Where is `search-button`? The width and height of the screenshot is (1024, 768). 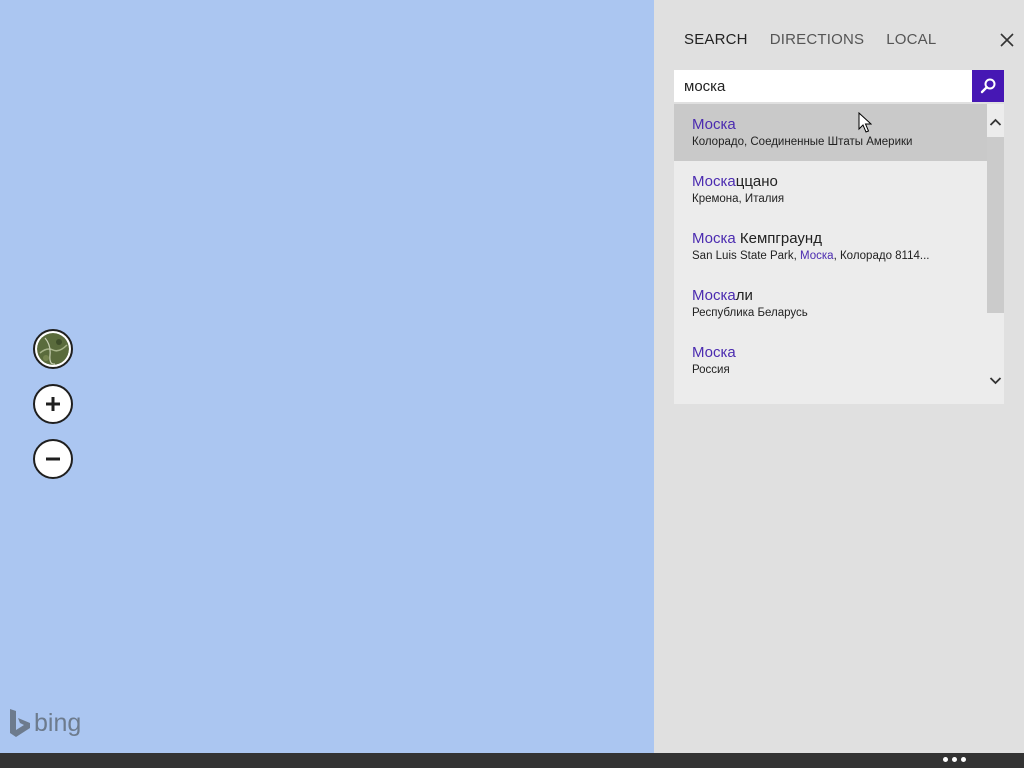
search-button is located at coordinates (988, 86).